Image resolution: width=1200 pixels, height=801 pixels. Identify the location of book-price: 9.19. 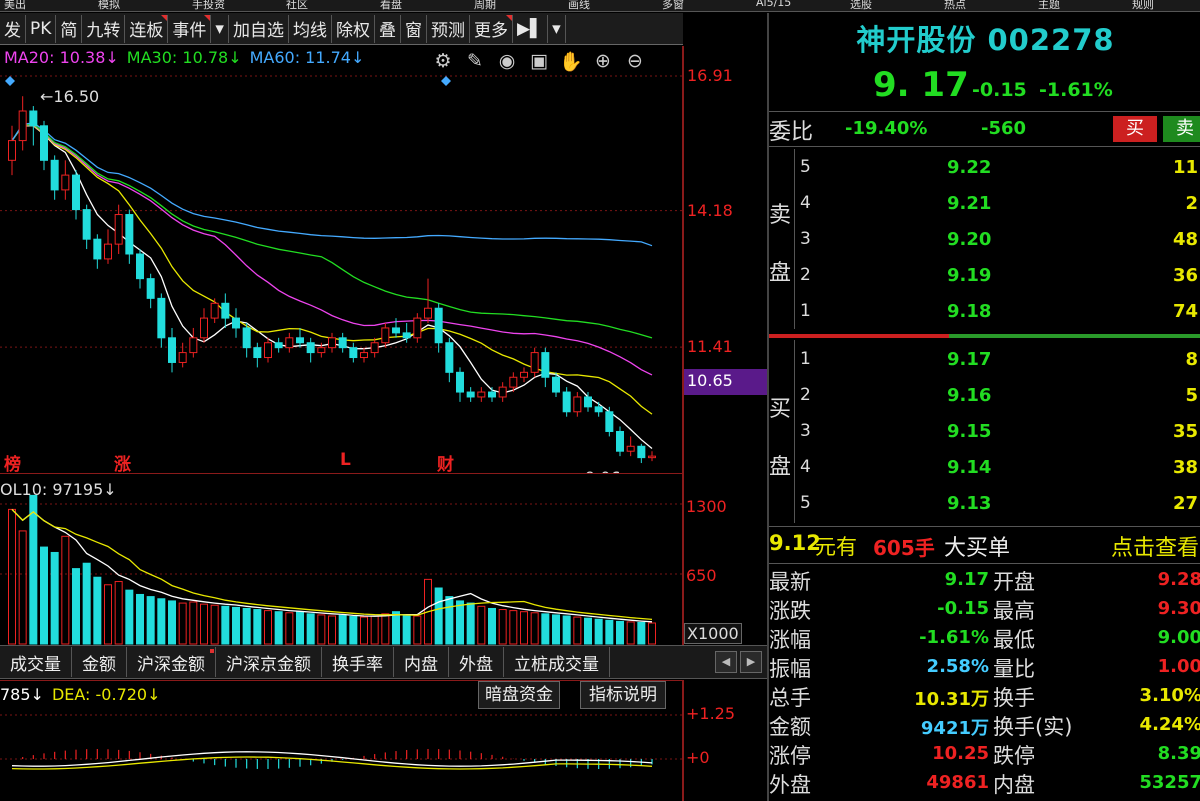
(969, 275).